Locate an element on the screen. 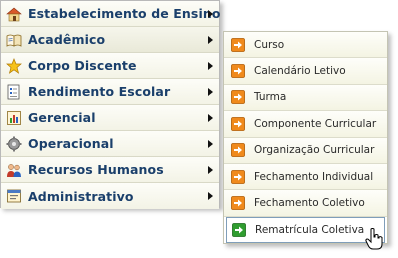 This screenshot has height=258, width=398. menu-item-label: Administrativo is located at coordinates (81, 196).